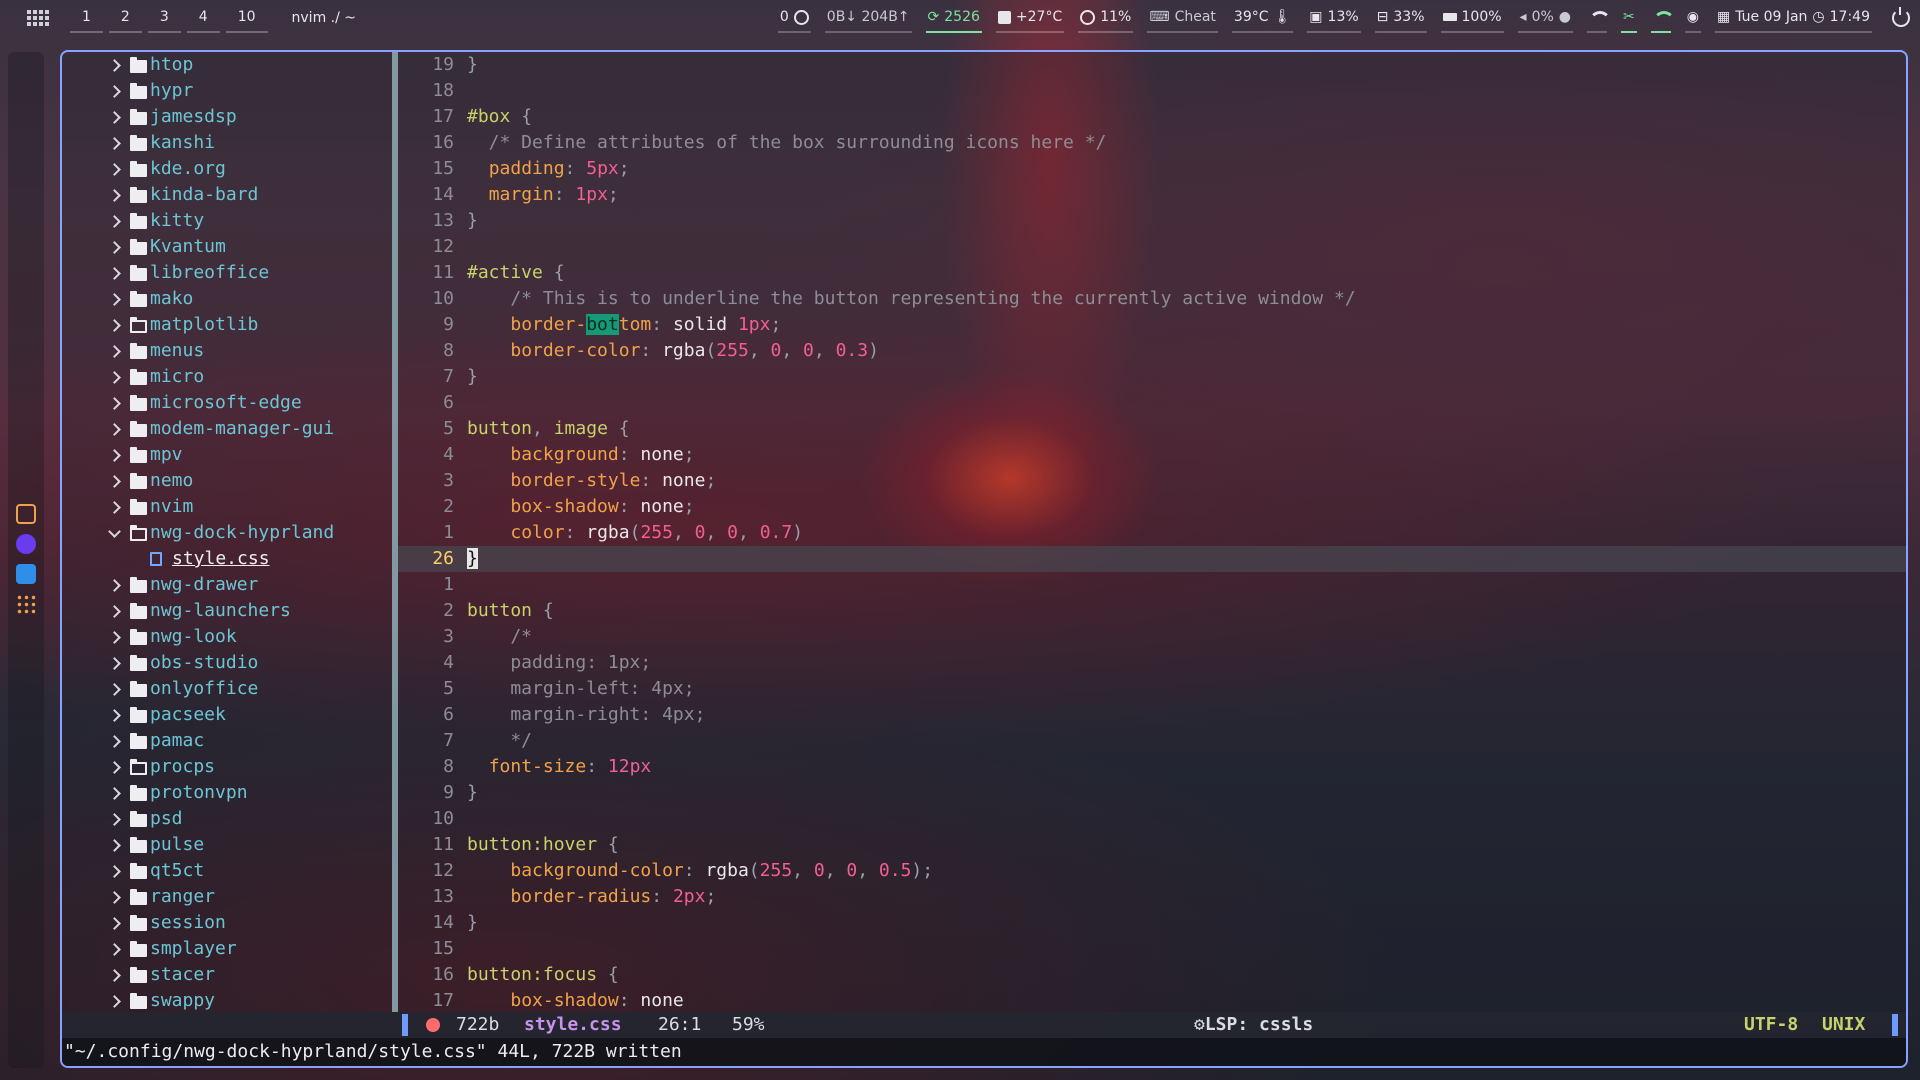 The height and width of the screenshot is (1080, 1920). I want to click on tree-folder-item: kanshi, so click(227, 143).